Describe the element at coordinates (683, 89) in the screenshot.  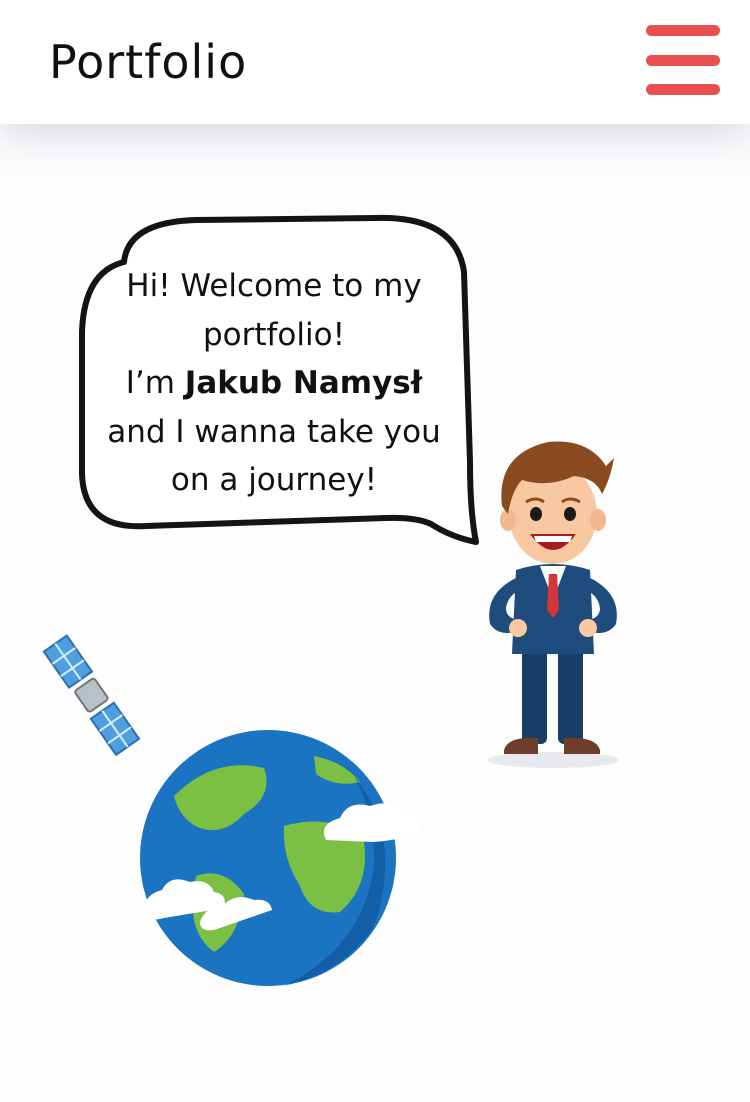
I see `menu-bar-bottom` at that location.